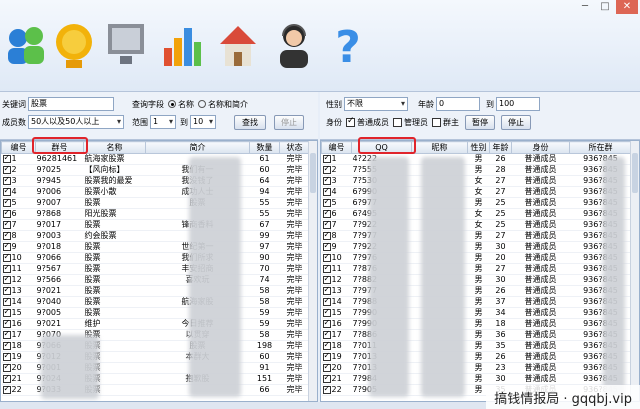 This screenshot has width=640, height=409. I want to click on members-select: 50人以及50人以上, so click(76, 122).